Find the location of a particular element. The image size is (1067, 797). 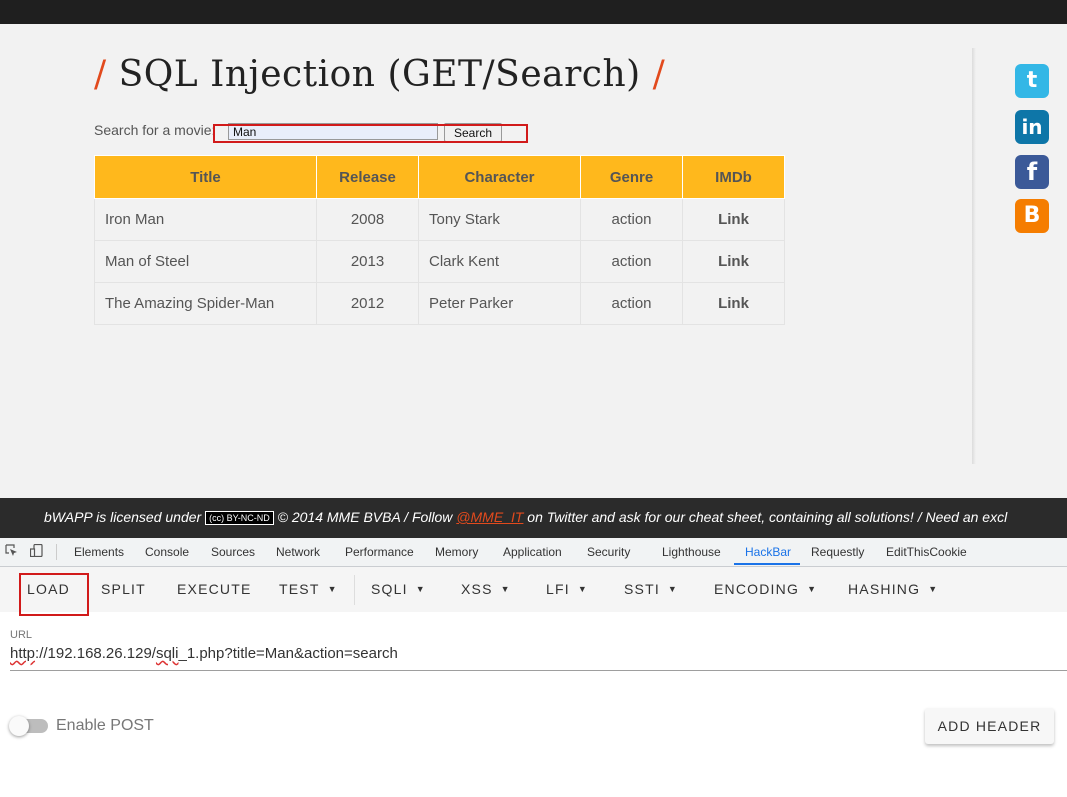

tab-performance: Performance is located at coordinates (379, 552).